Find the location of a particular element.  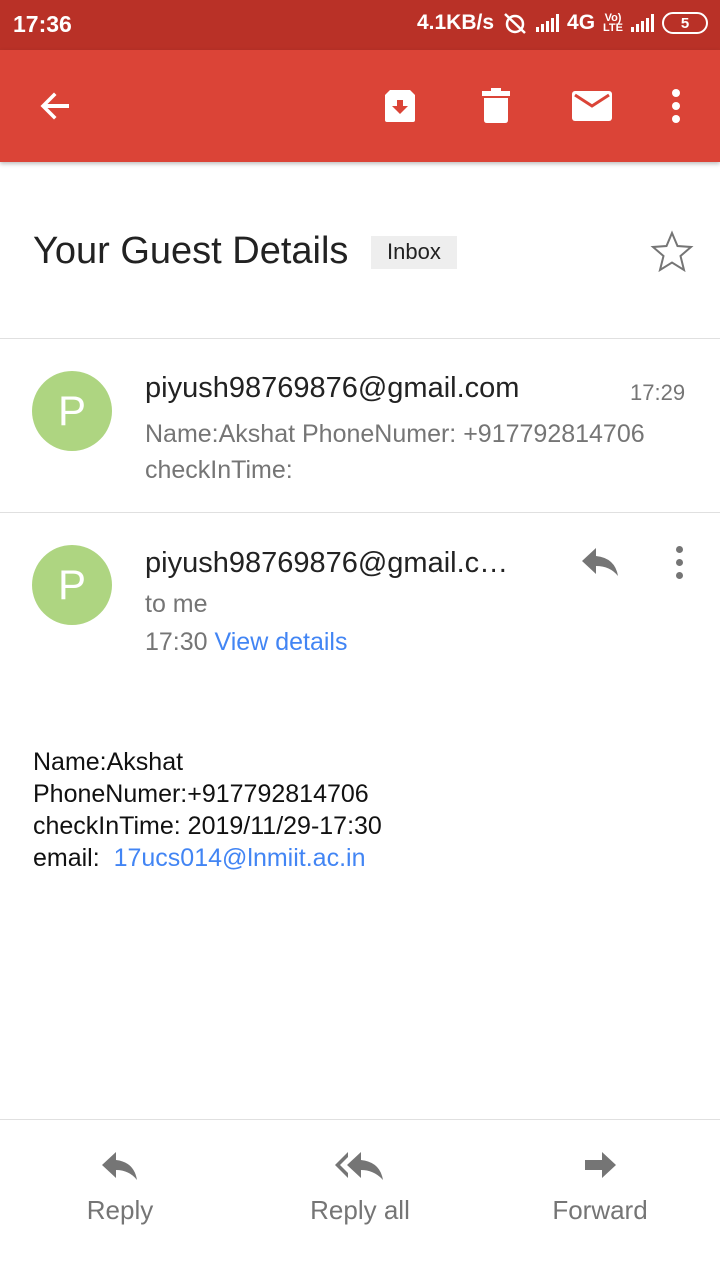

email-label: email: is located at coordinates (73, 858).